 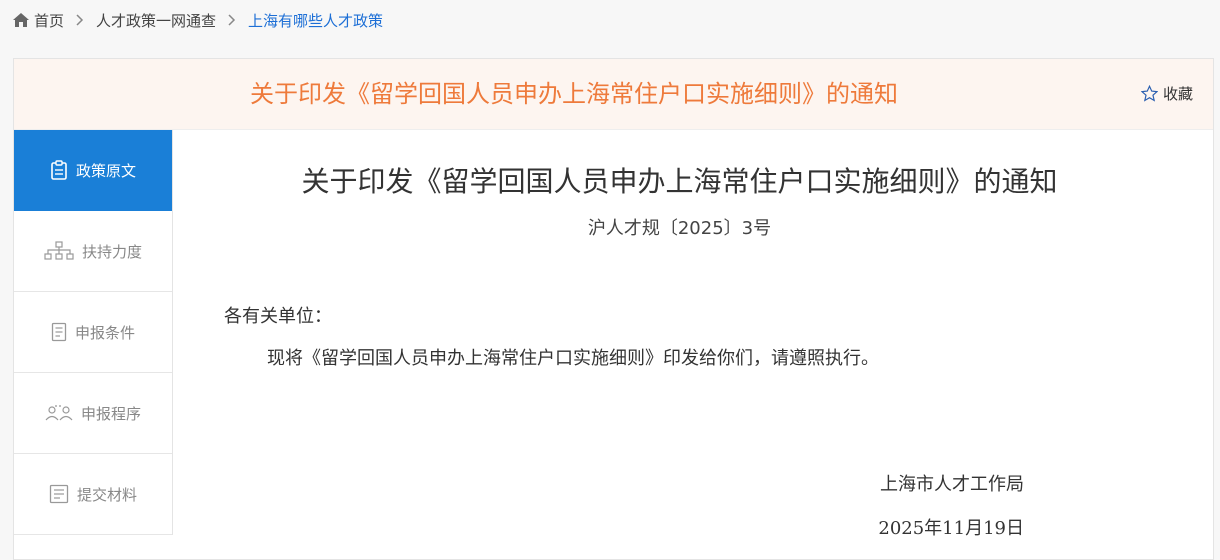 I want to click on document-date: 2025年11月19日, so click(x=951, y=528).